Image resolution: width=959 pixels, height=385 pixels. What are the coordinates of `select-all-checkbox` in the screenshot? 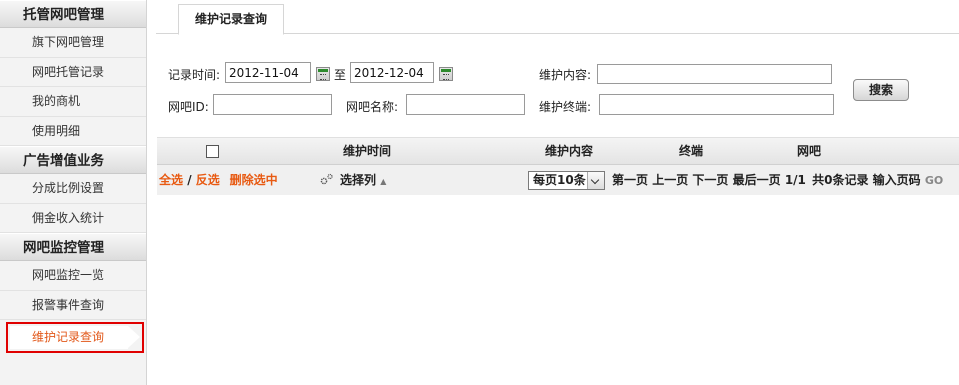 It's located at (212, 151).